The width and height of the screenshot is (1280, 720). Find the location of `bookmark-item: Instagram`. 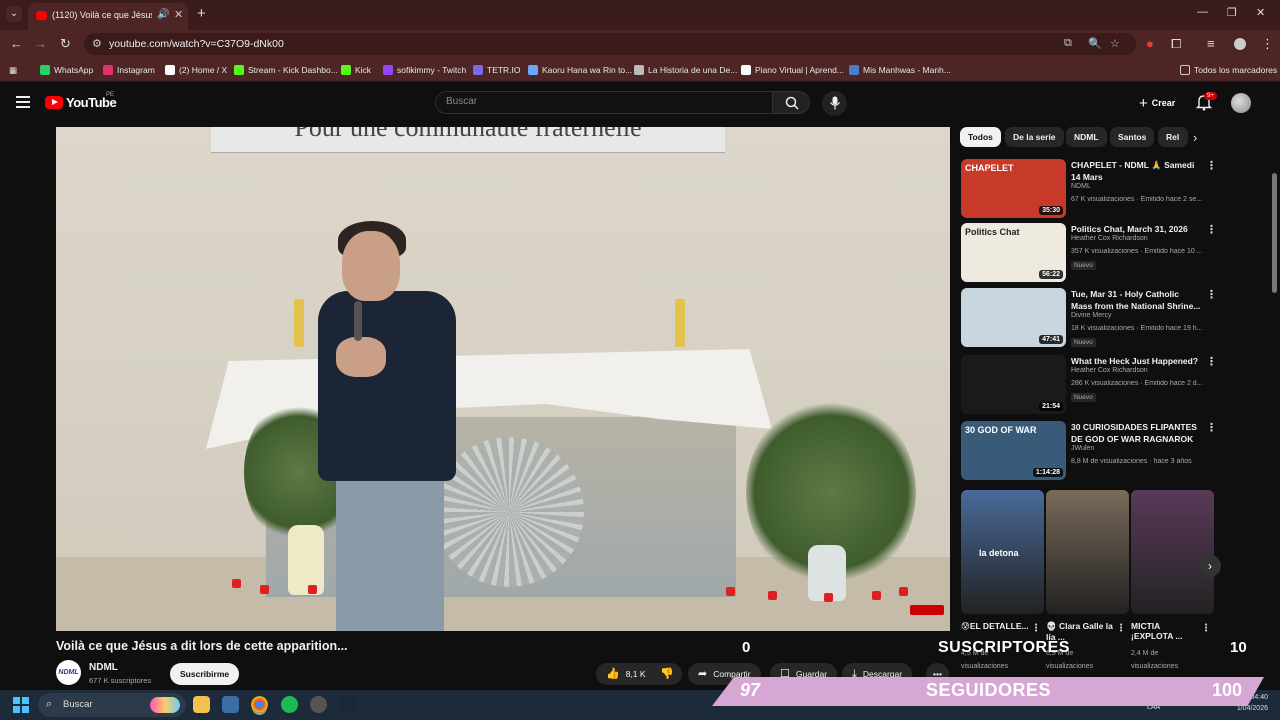

bookmark-item: Instagram is located at coordinates (129, 70).